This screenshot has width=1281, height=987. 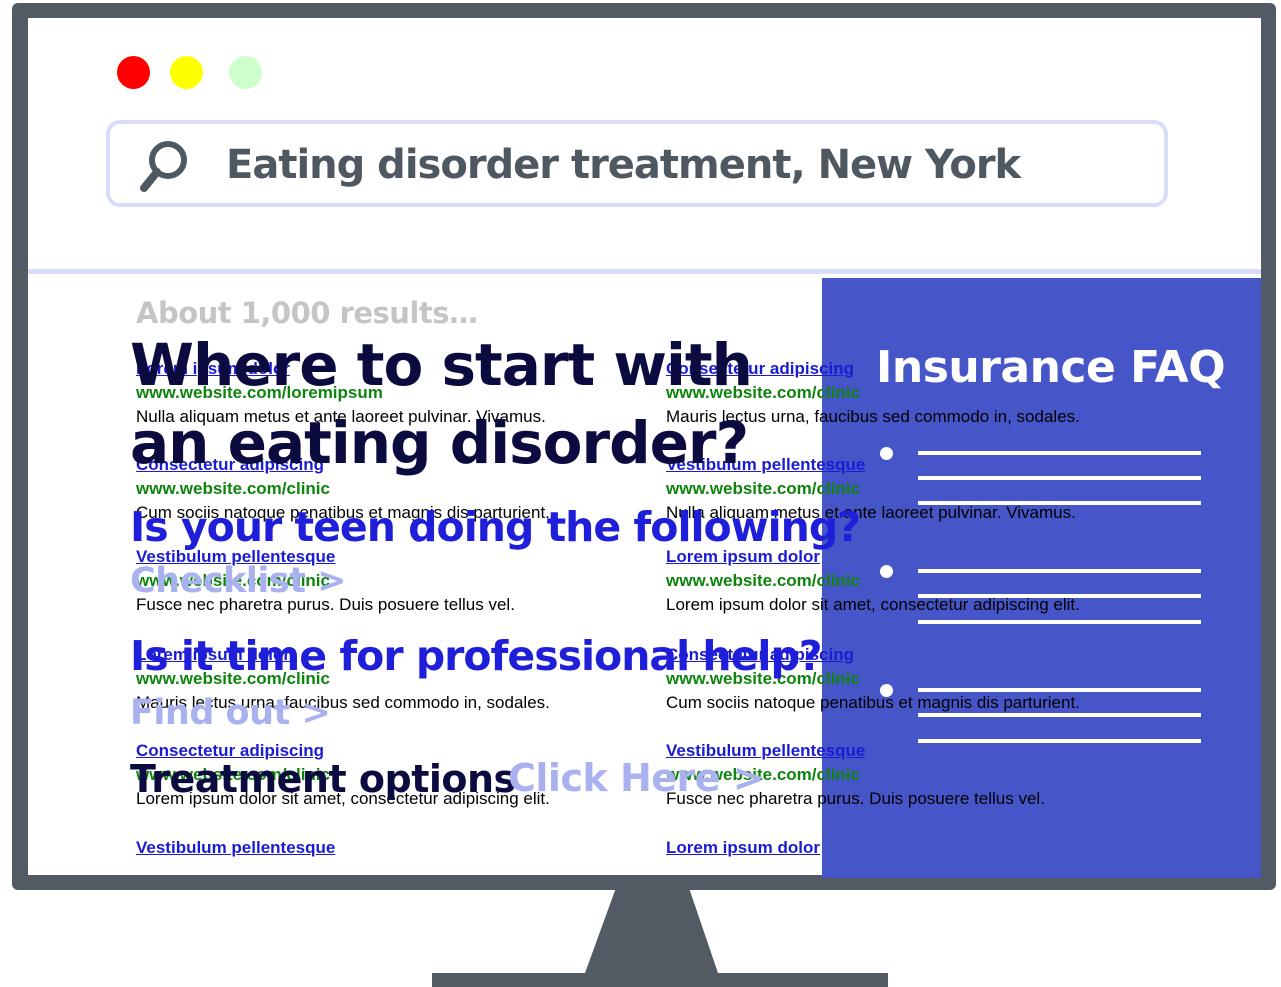 I want to click on search-bar: Eating disorder treatment, New York, so click(x=637, y=163).